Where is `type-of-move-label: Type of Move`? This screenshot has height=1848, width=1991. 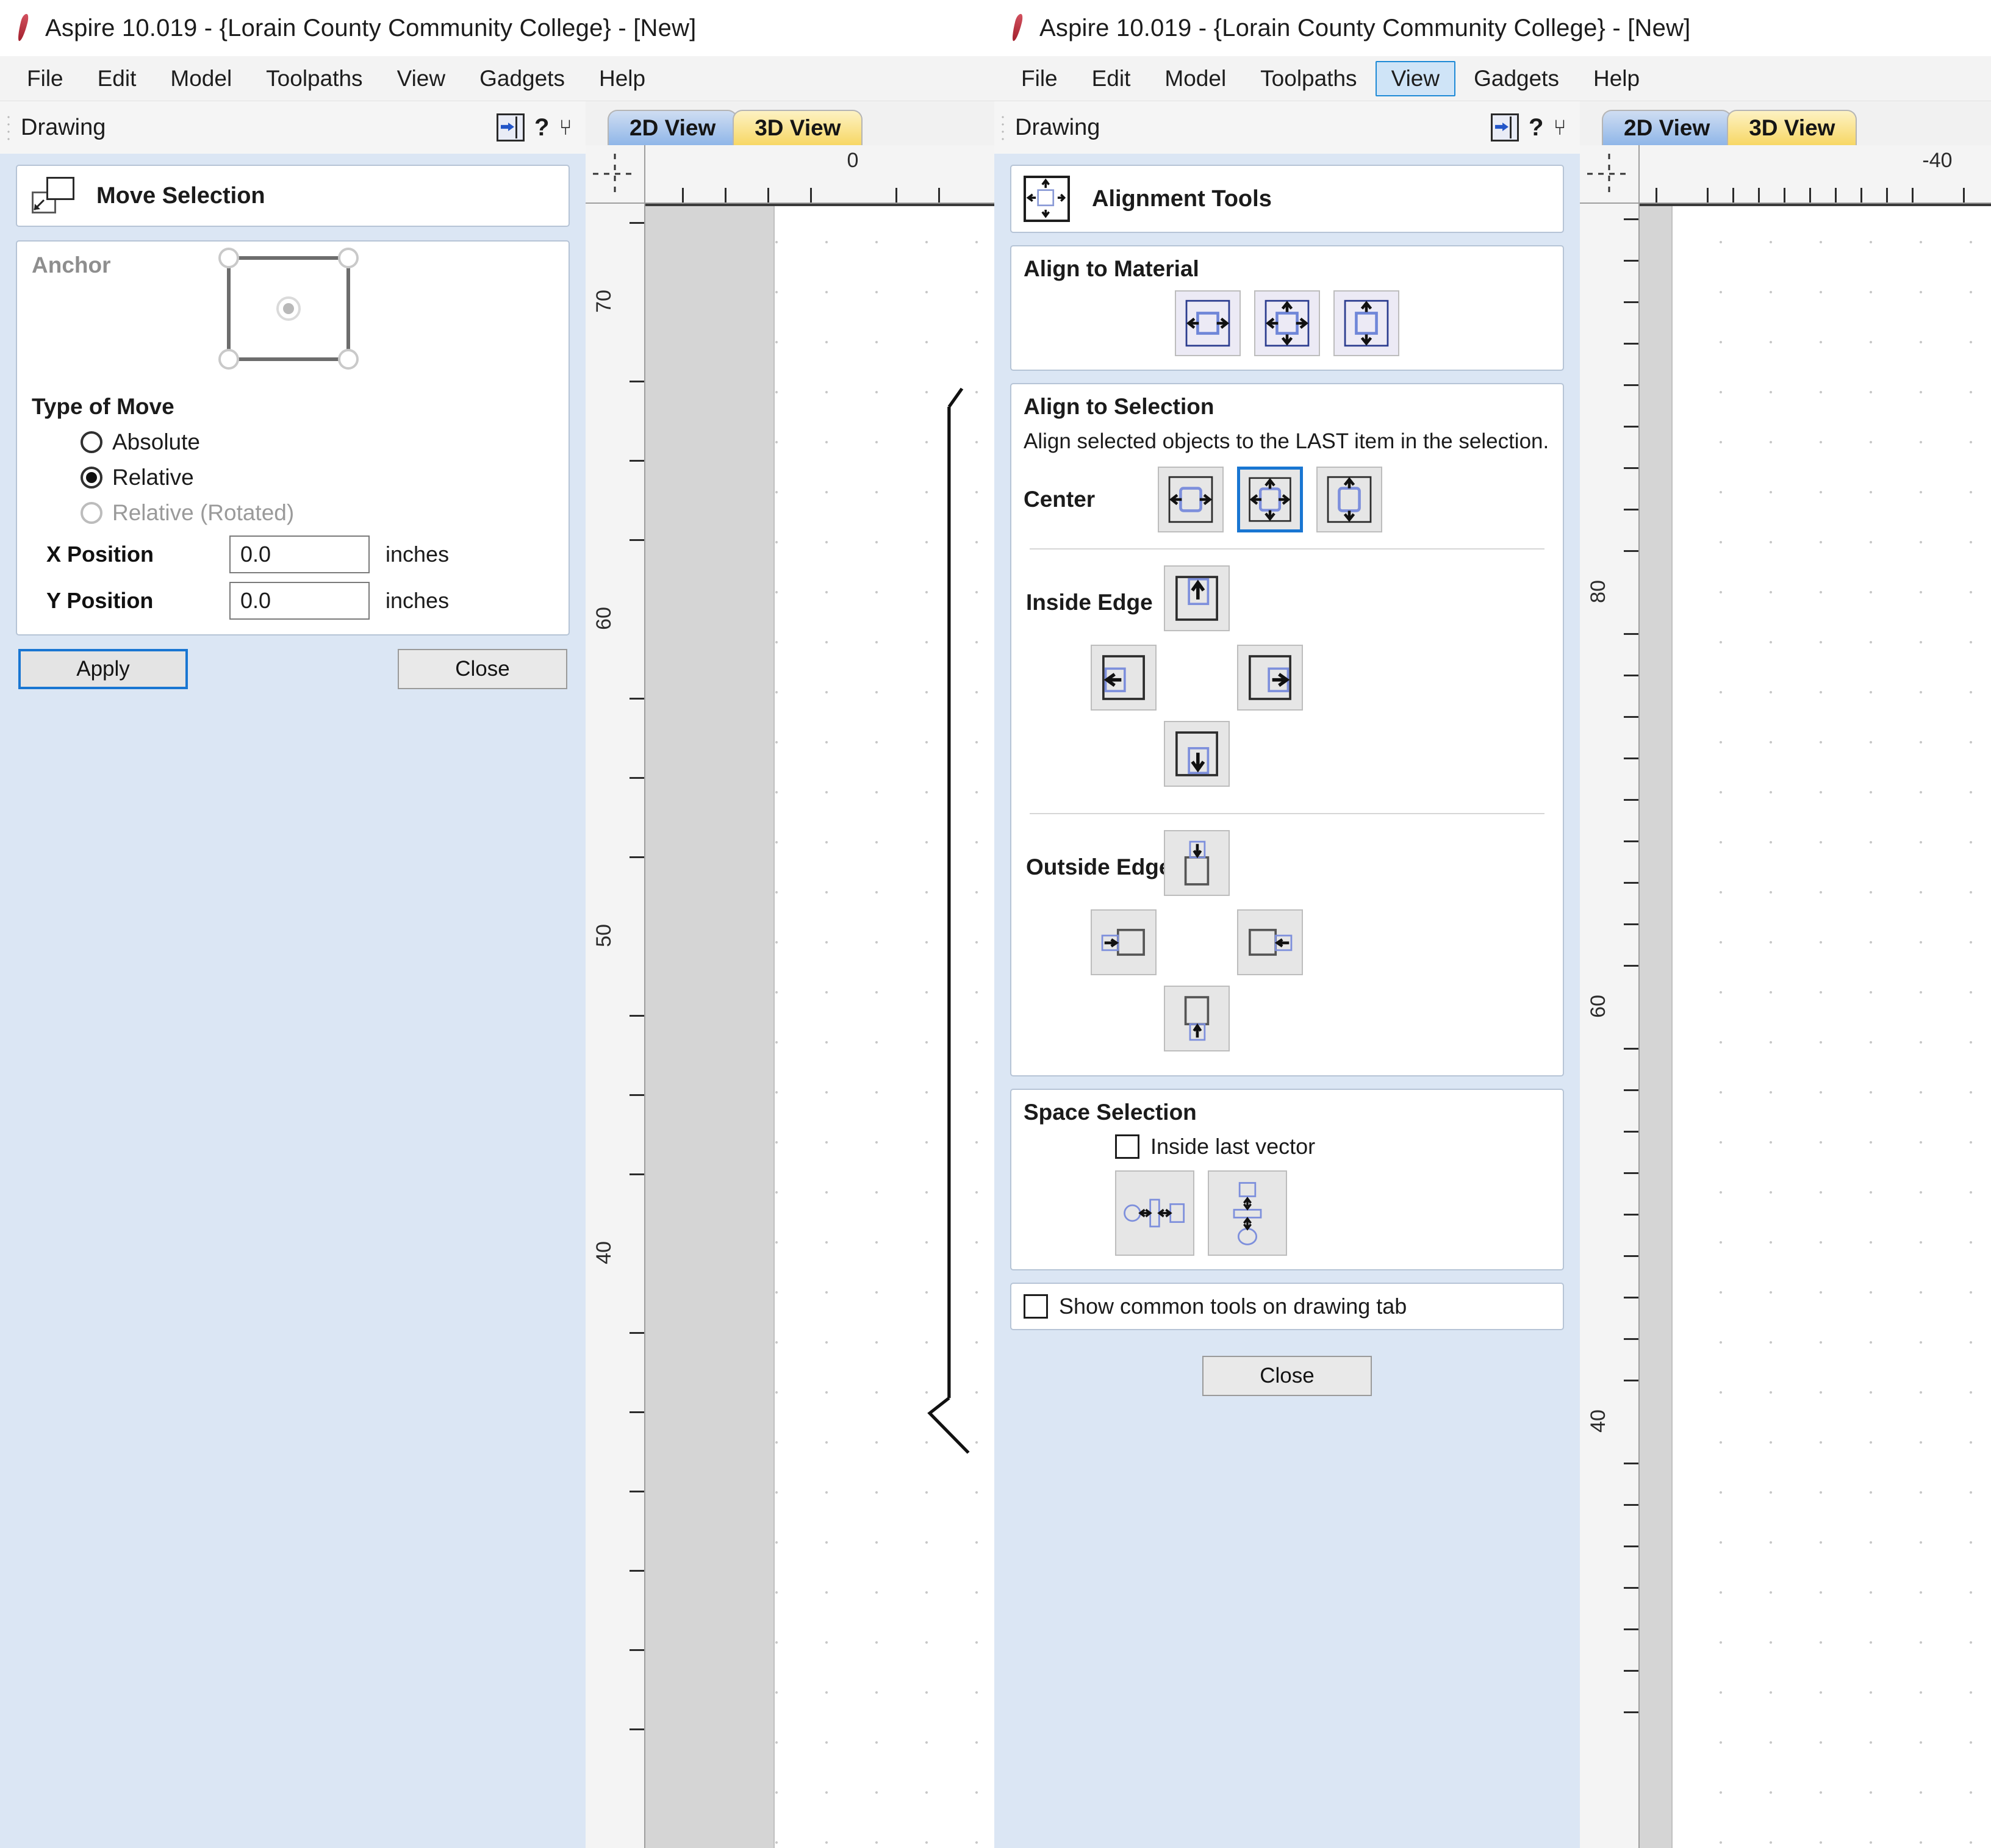 type-of-move-label: Type of Move is located at coordinates (103, 406).